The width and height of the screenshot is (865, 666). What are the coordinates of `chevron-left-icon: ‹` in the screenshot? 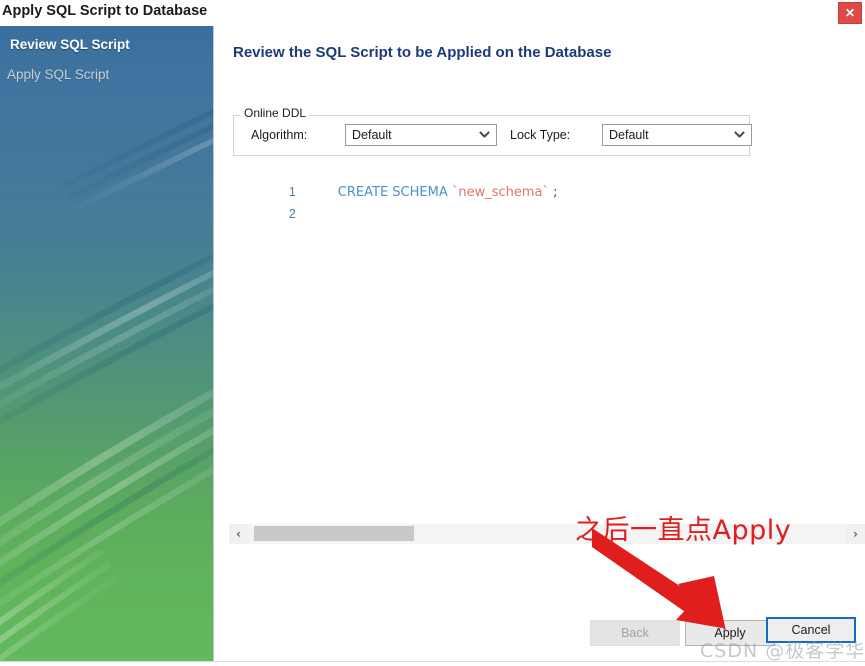 It's located at (238, 534).